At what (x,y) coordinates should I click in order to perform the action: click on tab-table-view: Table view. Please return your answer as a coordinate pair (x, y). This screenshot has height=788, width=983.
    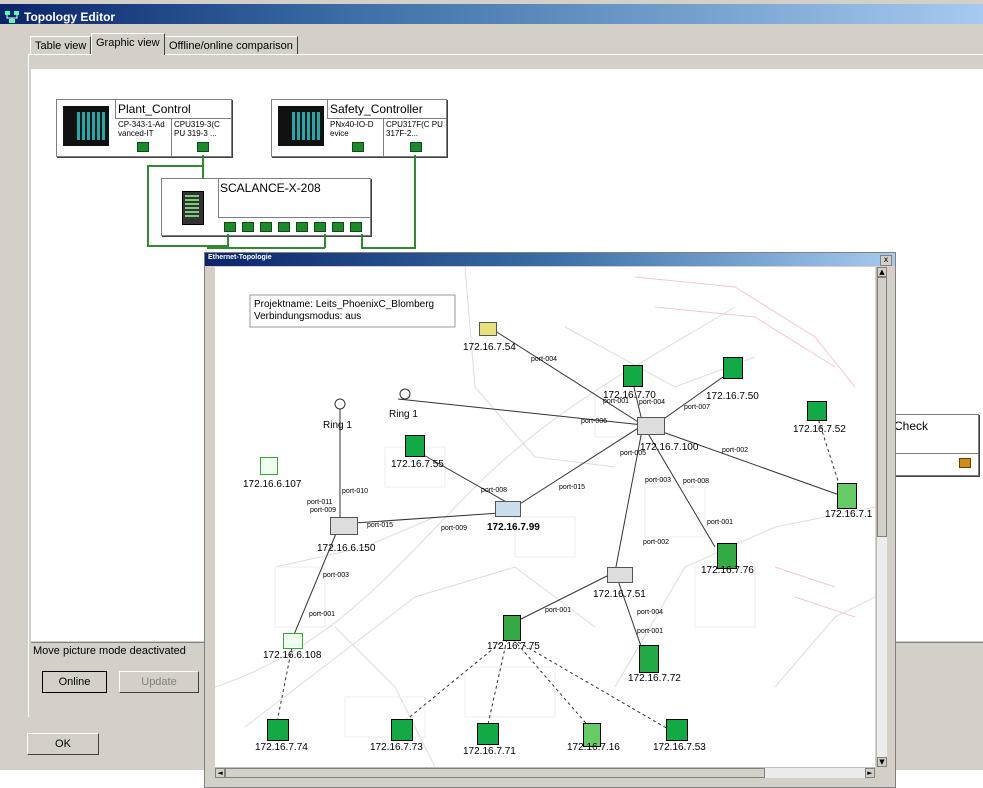
    Looking at the image, I should click on (61, 45).